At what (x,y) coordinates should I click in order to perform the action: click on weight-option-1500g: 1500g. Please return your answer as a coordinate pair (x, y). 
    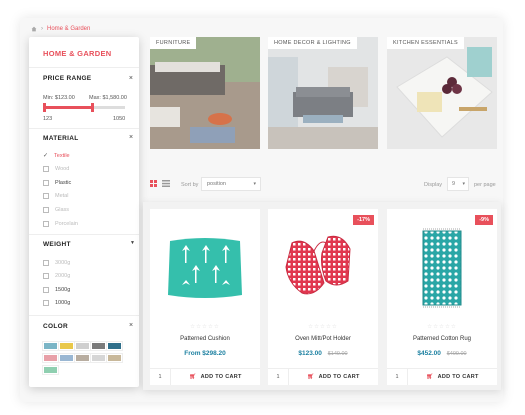
    Looking at the image, I should click on (56, 290).